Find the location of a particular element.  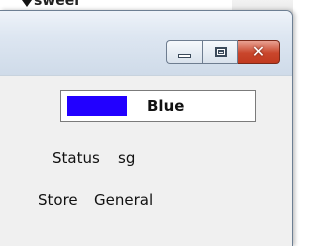

minimize-button is located at coordinates (184, 52).